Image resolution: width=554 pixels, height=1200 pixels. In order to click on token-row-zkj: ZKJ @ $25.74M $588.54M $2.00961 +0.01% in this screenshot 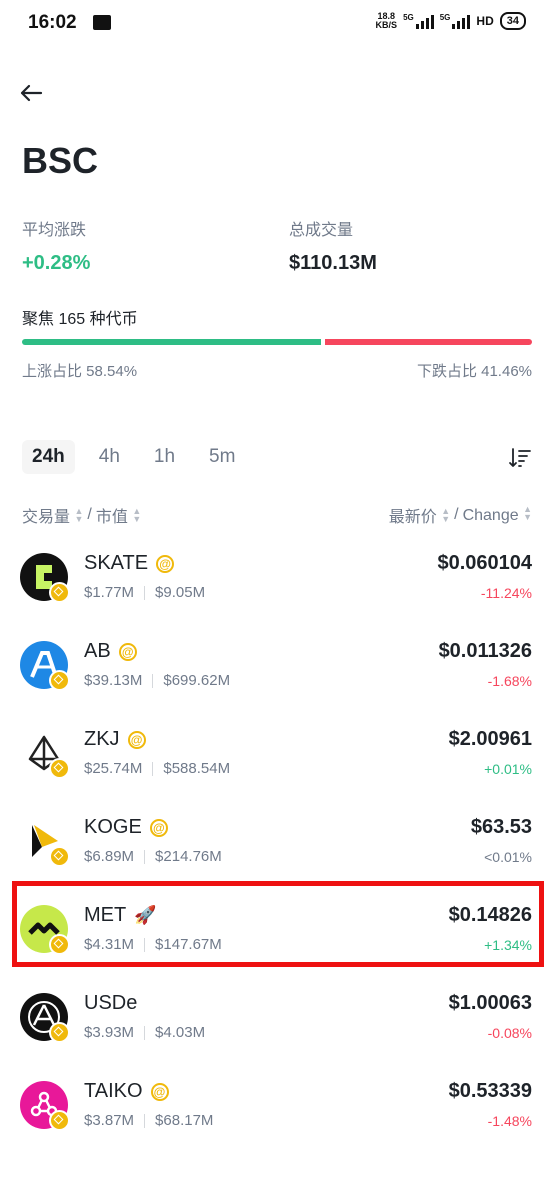, I will do `click(277, 755)`.